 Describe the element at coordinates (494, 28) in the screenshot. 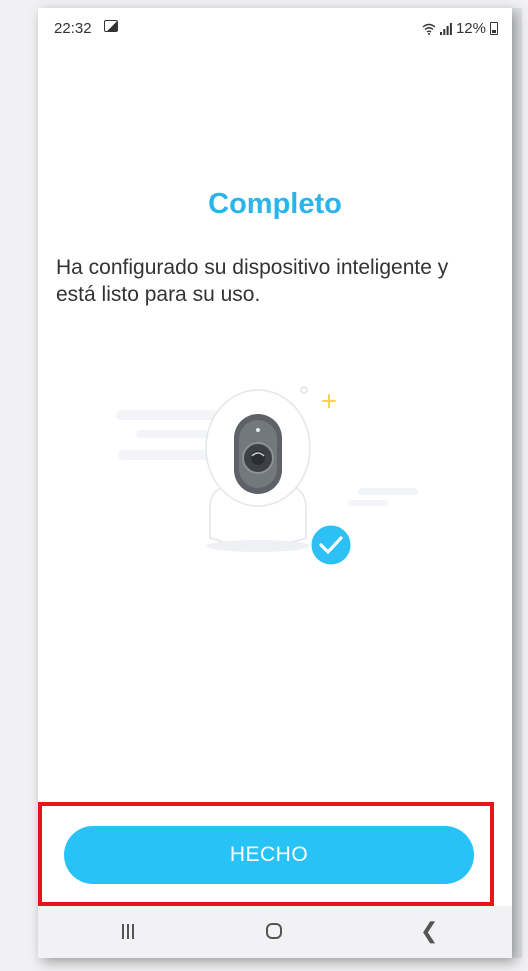

I see `battery-icon` at that location.